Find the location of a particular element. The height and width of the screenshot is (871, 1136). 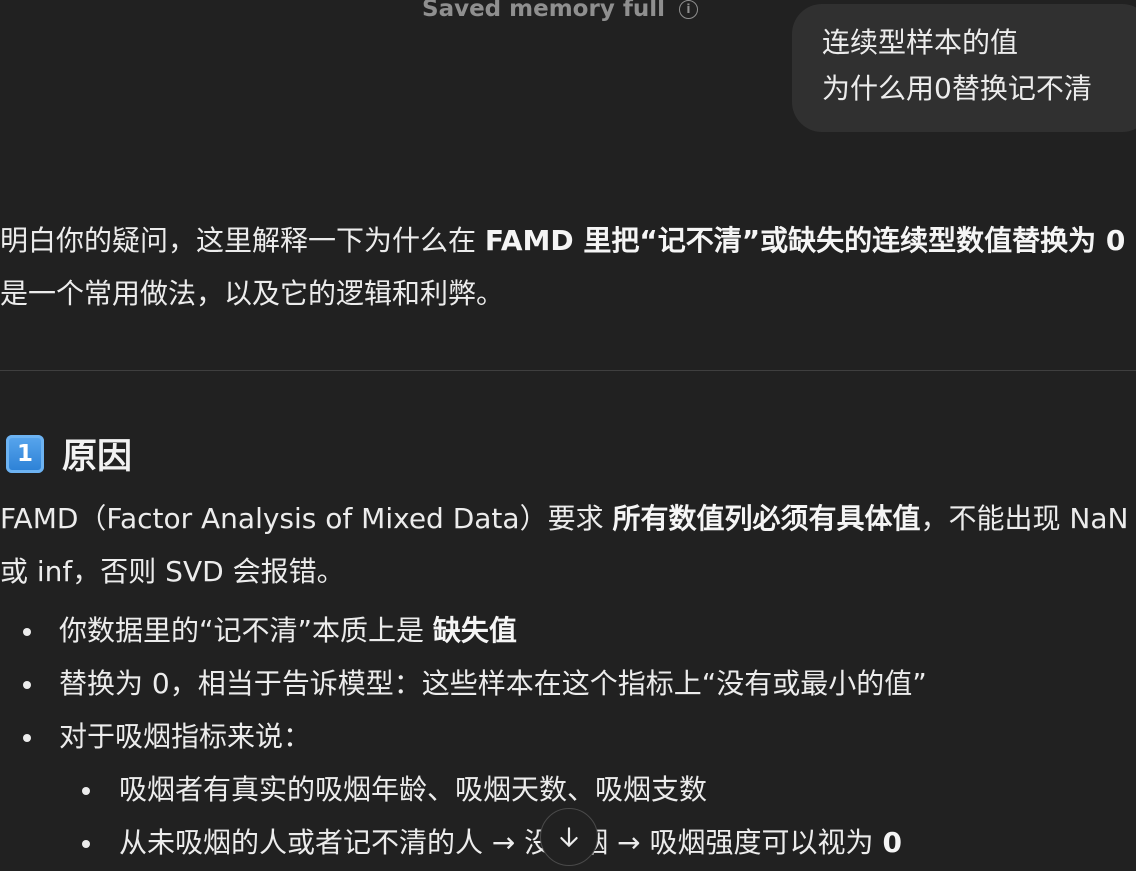

scroll-to-bottom-button is located at coordinates (569, 837).